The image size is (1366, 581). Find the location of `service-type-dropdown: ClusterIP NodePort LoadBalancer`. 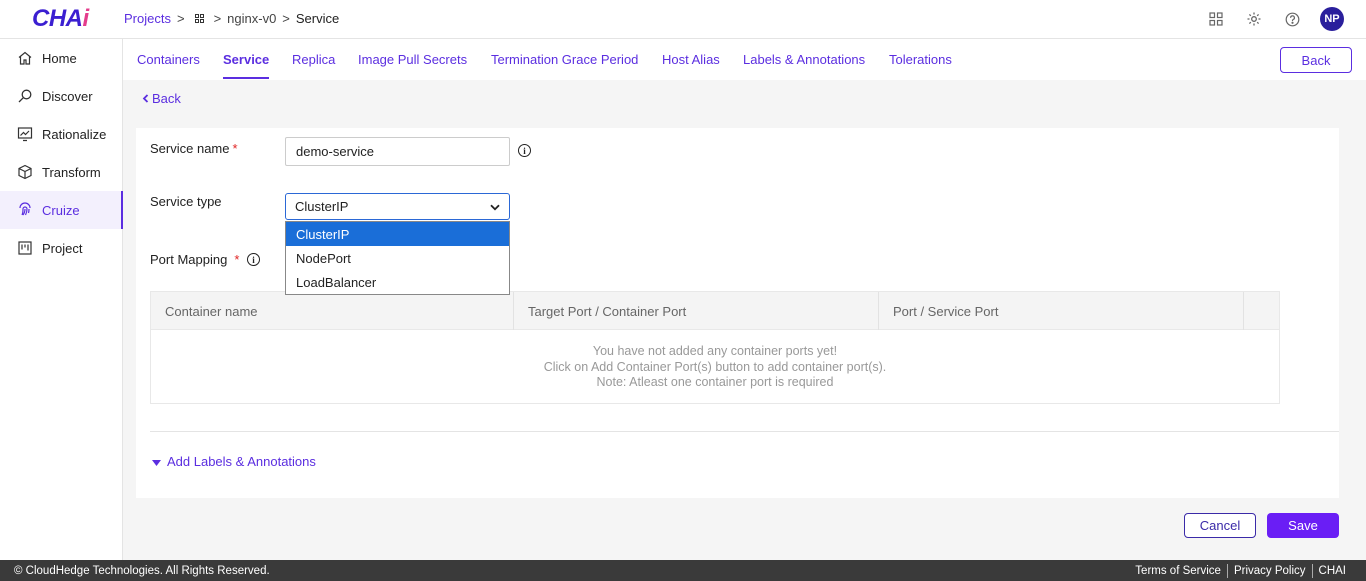

service-type-dropdown: ClusterIP NodePort LoadBalancer is located at coordinates (397, 258).